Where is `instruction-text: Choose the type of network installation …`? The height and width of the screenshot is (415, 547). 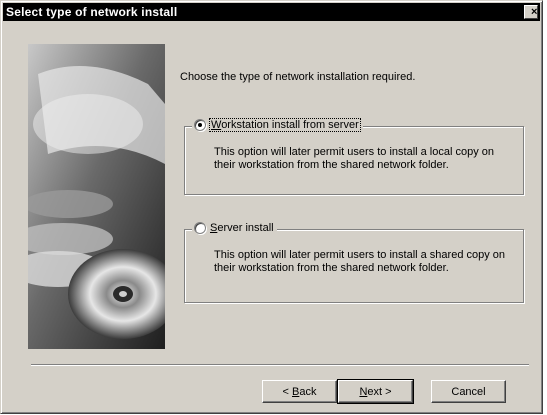
instruction-text: Choose the type of network installation … is located at coordinates (298, 77).